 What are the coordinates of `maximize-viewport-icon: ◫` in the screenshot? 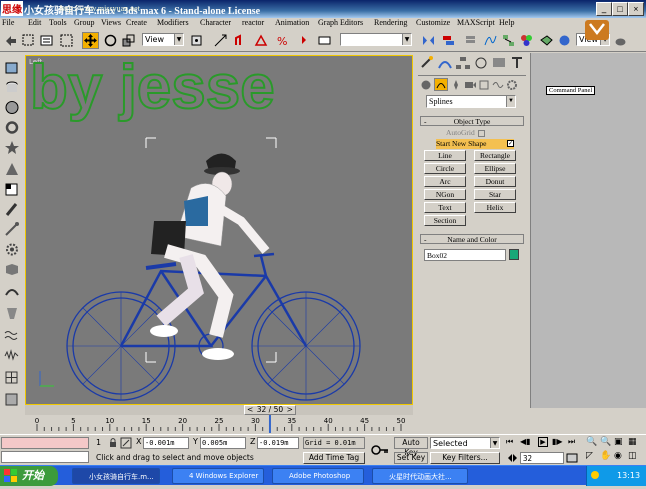 It's located at (632, 456).